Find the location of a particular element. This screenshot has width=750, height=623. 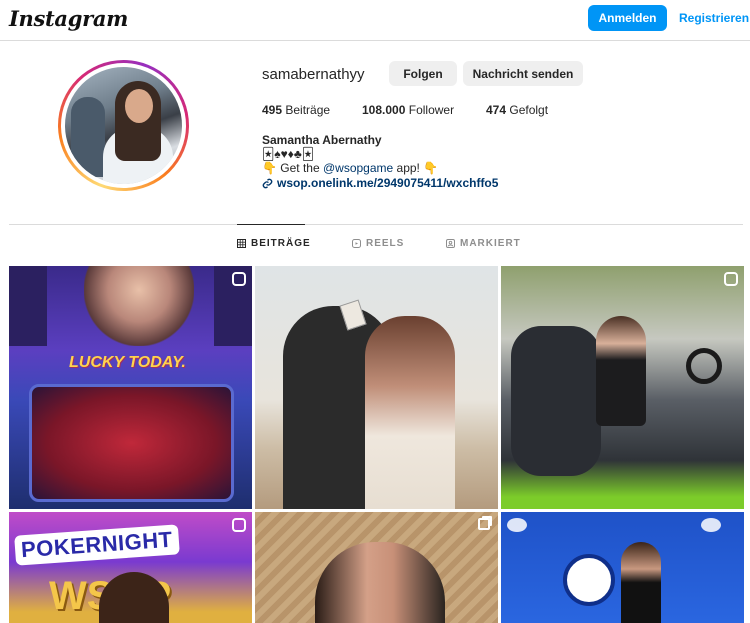

avatar-border is located at coordinates (123, 125).